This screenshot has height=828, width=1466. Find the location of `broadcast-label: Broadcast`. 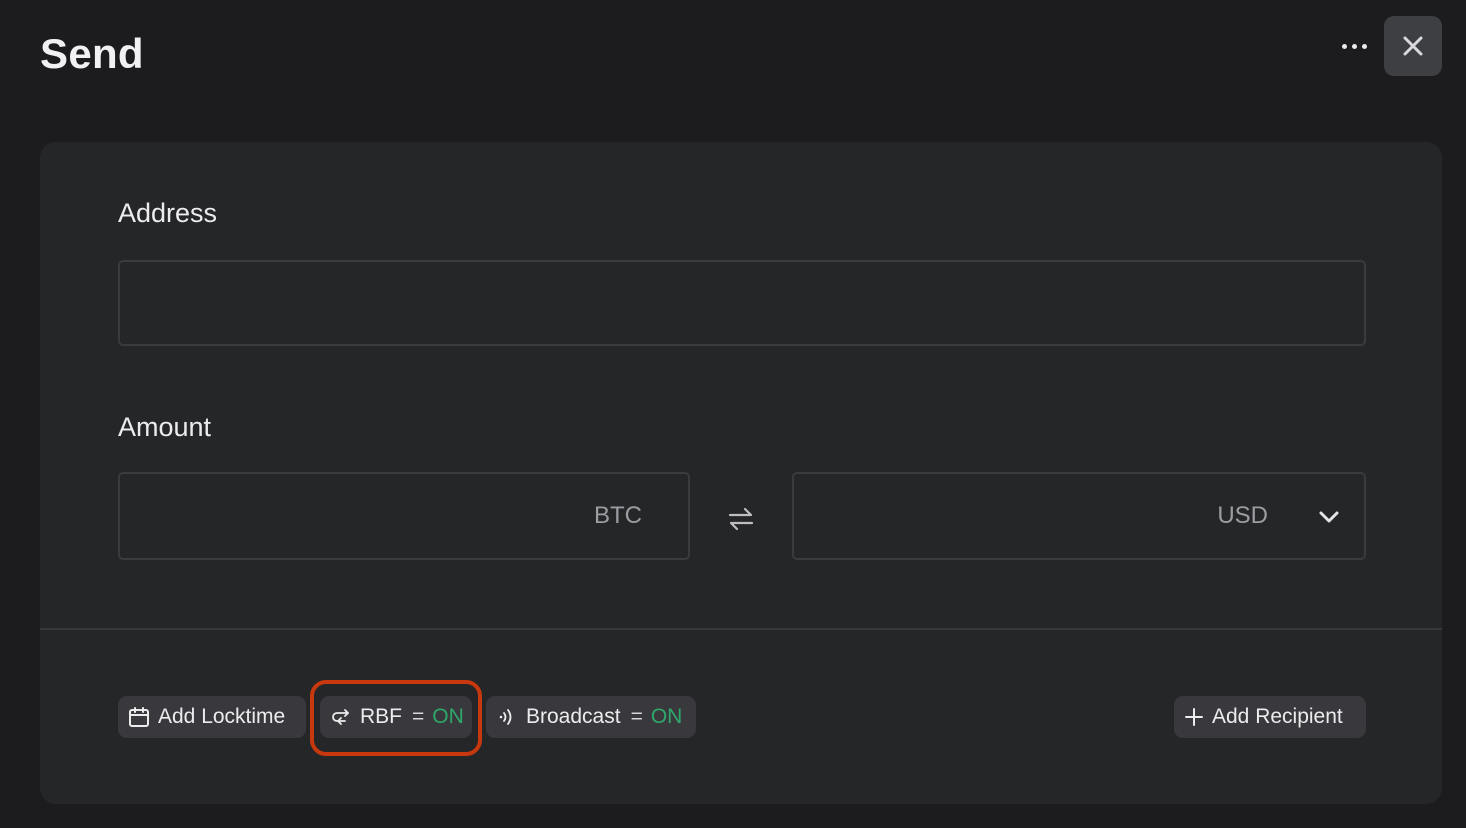

broadcast-label: Broadcast is located at coordinates (573, 716).